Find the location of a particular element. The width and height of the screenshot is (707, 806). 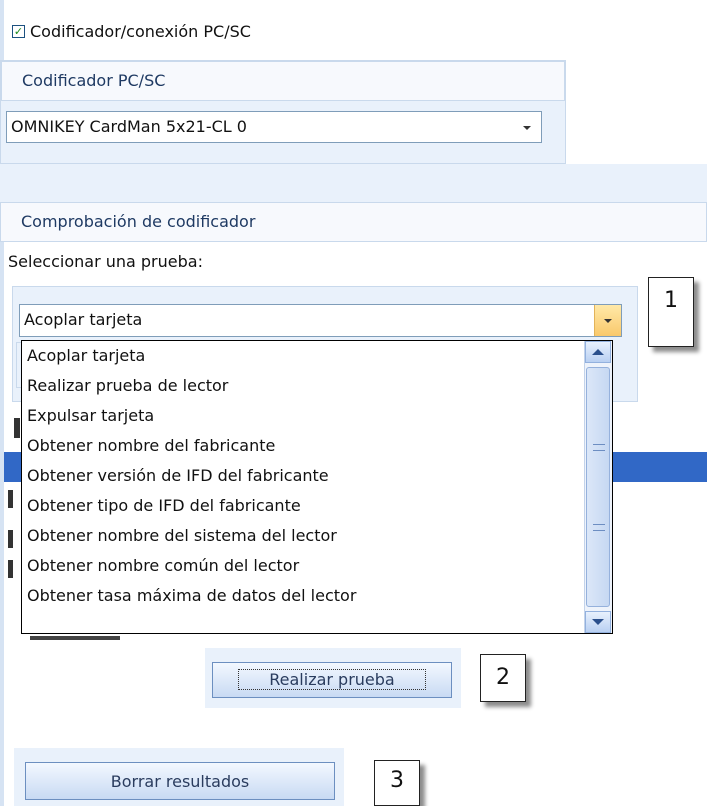

pcsc-group-title: Codificador PC/SC is located at coordinates (94, 80).